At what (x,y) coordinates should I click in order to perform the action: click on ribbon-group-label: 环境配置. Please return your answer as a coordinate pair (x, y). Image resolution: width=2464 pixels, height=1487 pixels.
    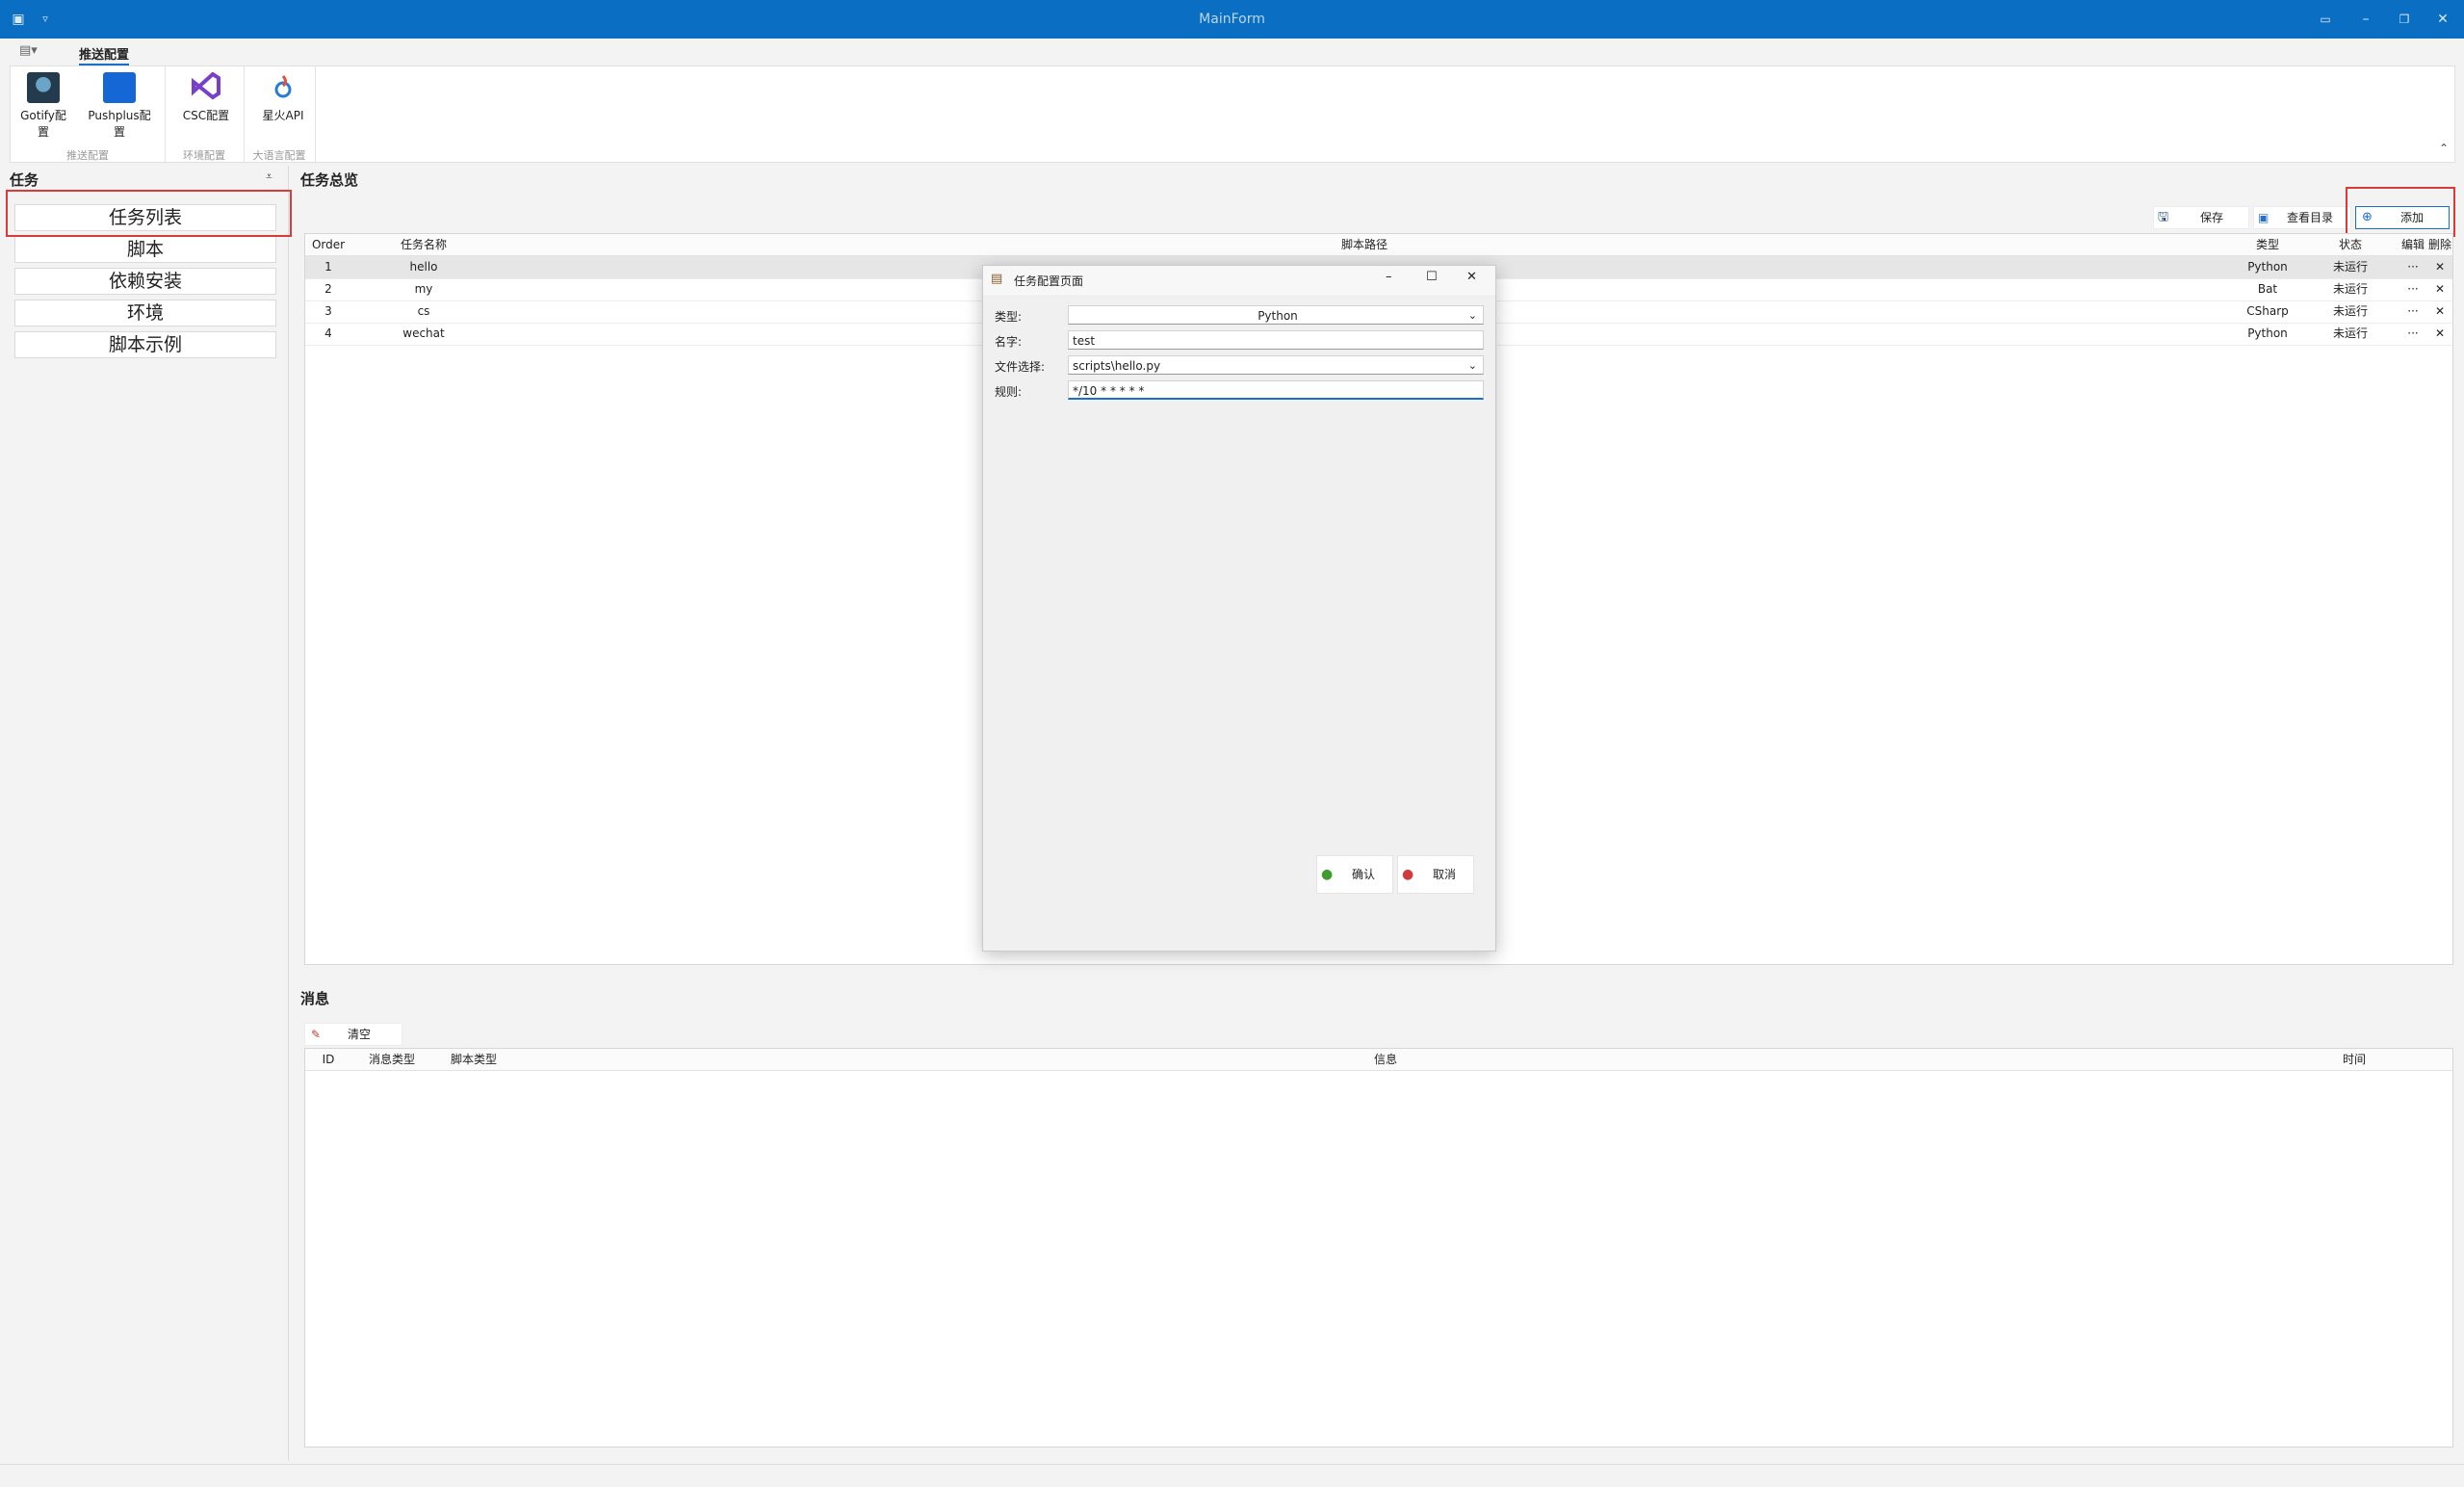
    Looking at the image, I should click on (204, 155).